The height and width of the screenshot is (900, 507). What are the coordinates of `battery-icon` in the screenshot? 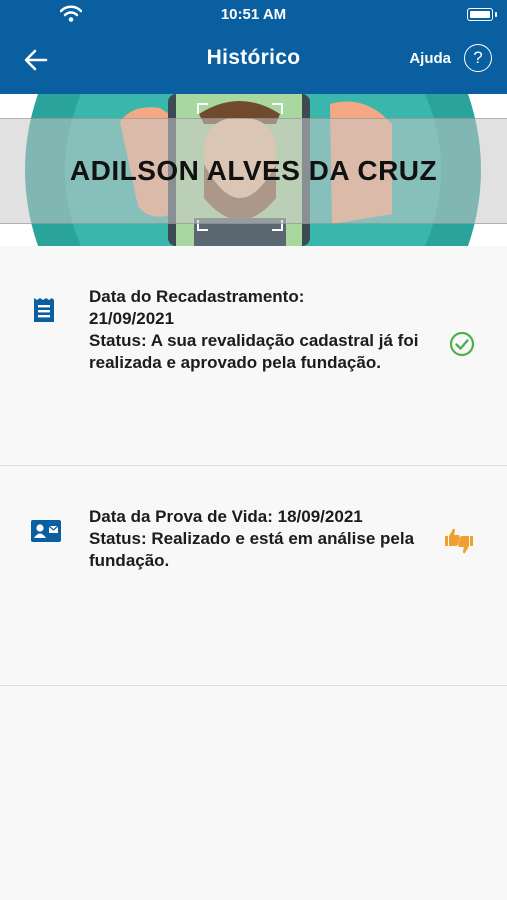 It's located at (482, 14).